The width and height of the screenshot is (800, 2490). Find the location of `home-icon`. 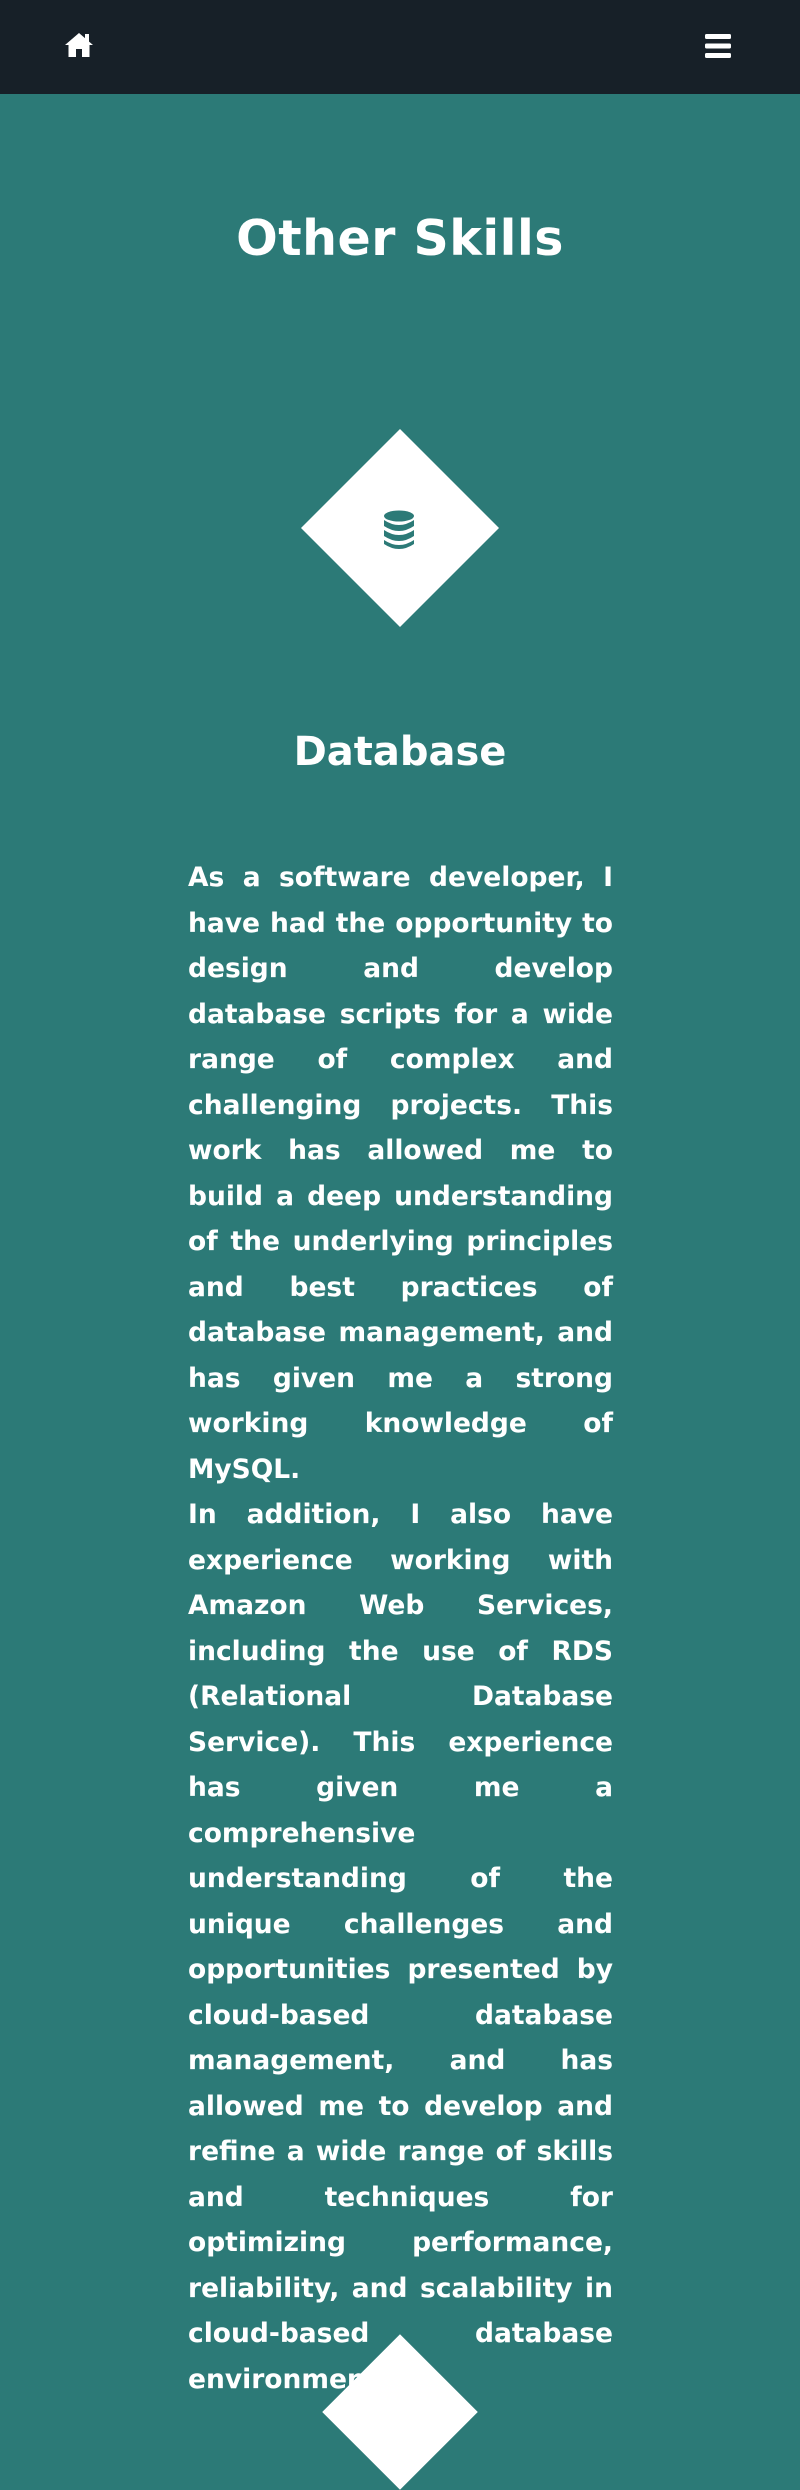

home-icon is located at coordinates (79, 45).